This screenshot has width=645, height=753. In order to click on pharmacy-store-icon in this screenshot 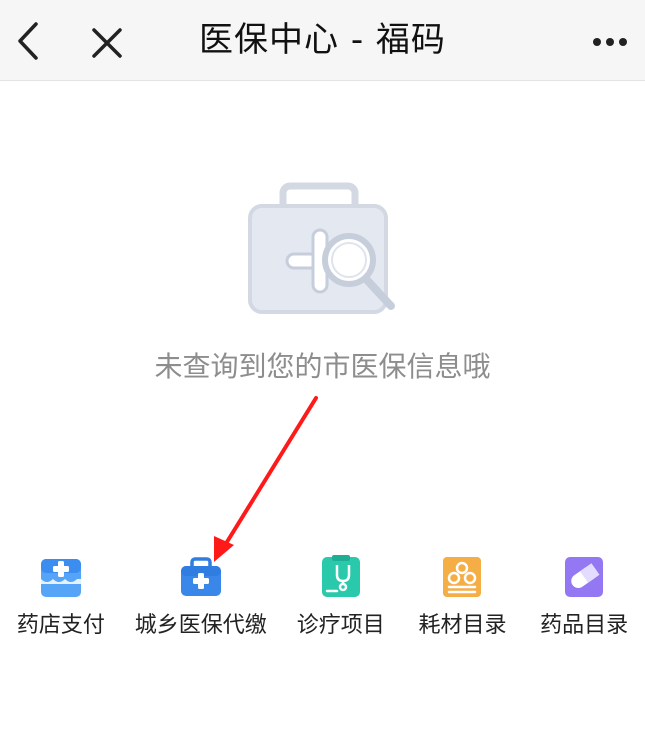, I will do `click(60, 578)`.